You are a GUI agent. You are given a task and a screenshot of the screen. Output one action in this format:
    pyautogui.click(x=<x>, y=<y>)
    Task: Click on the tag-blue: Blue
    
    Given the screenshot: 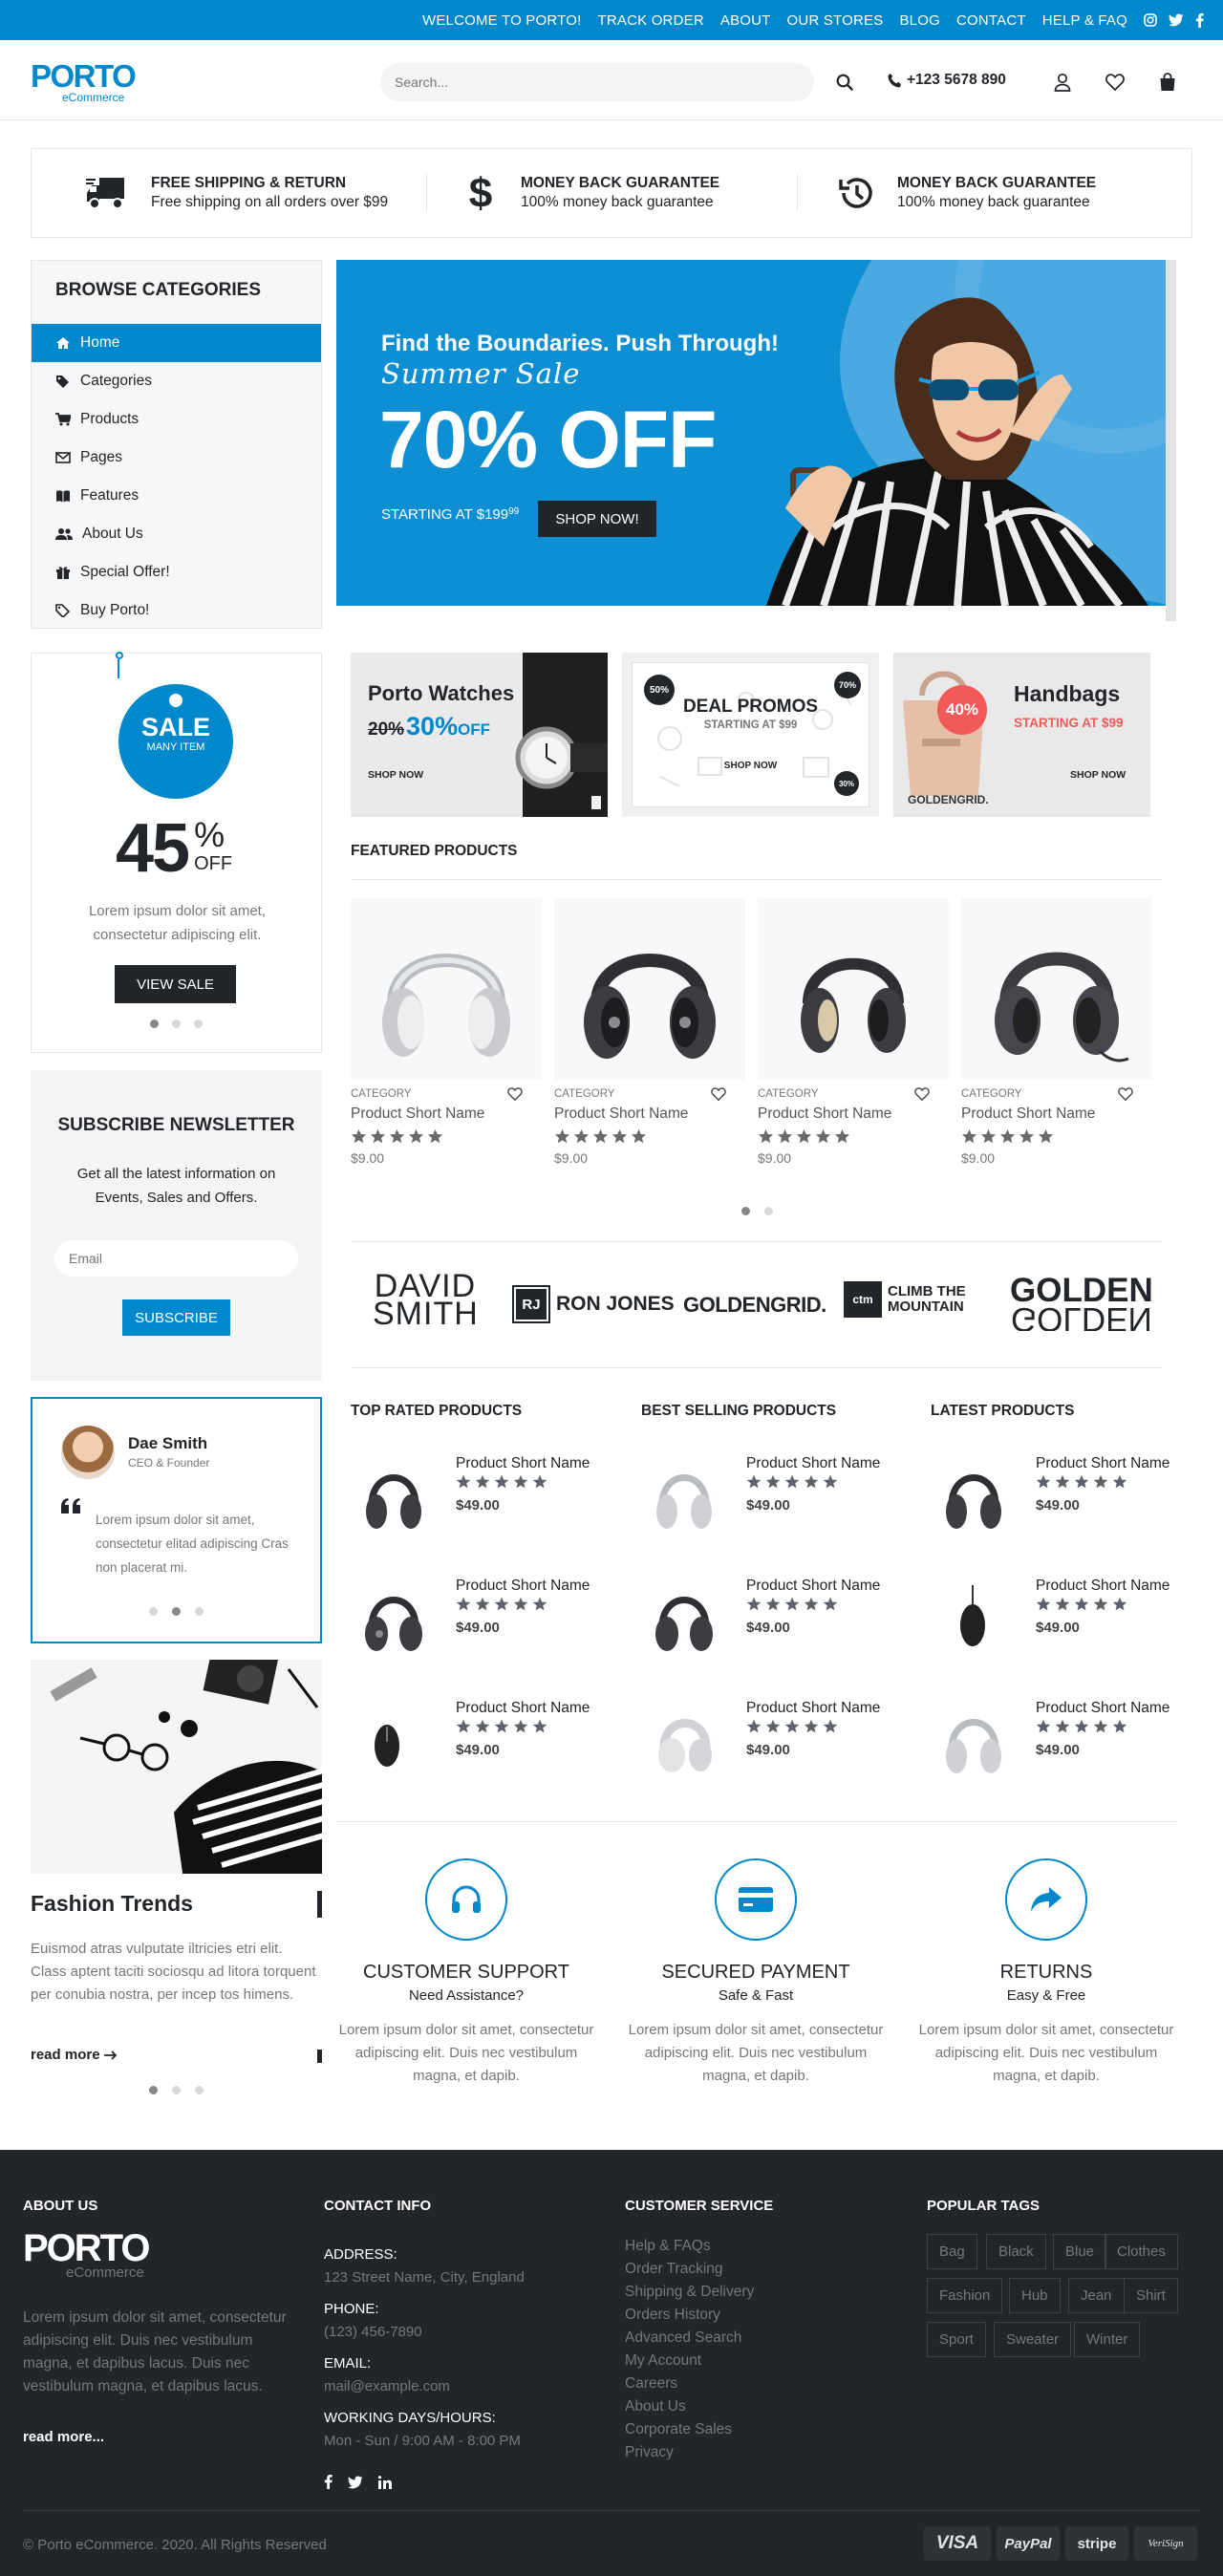 What is the action you would take?
    pyautogui.click(x=1080, y=2251)
    